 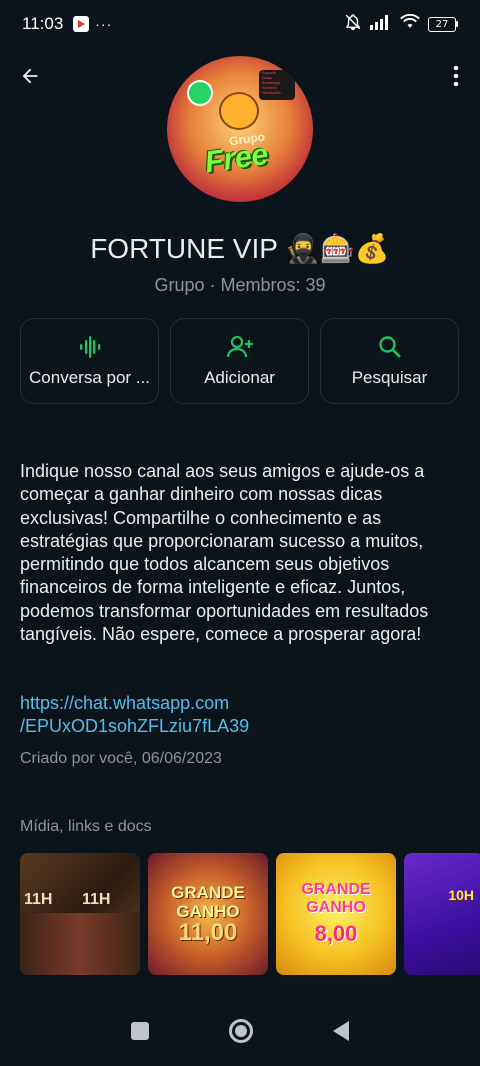 I want to click on thumb-value: 11,00, so click(x=208, y=932).